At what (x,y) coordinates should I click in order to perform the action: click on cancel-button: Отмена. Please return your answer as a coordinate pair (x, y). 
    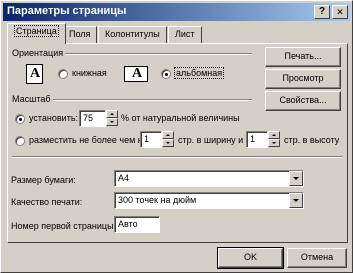
    Looking at the image, I should click on (317, 258).